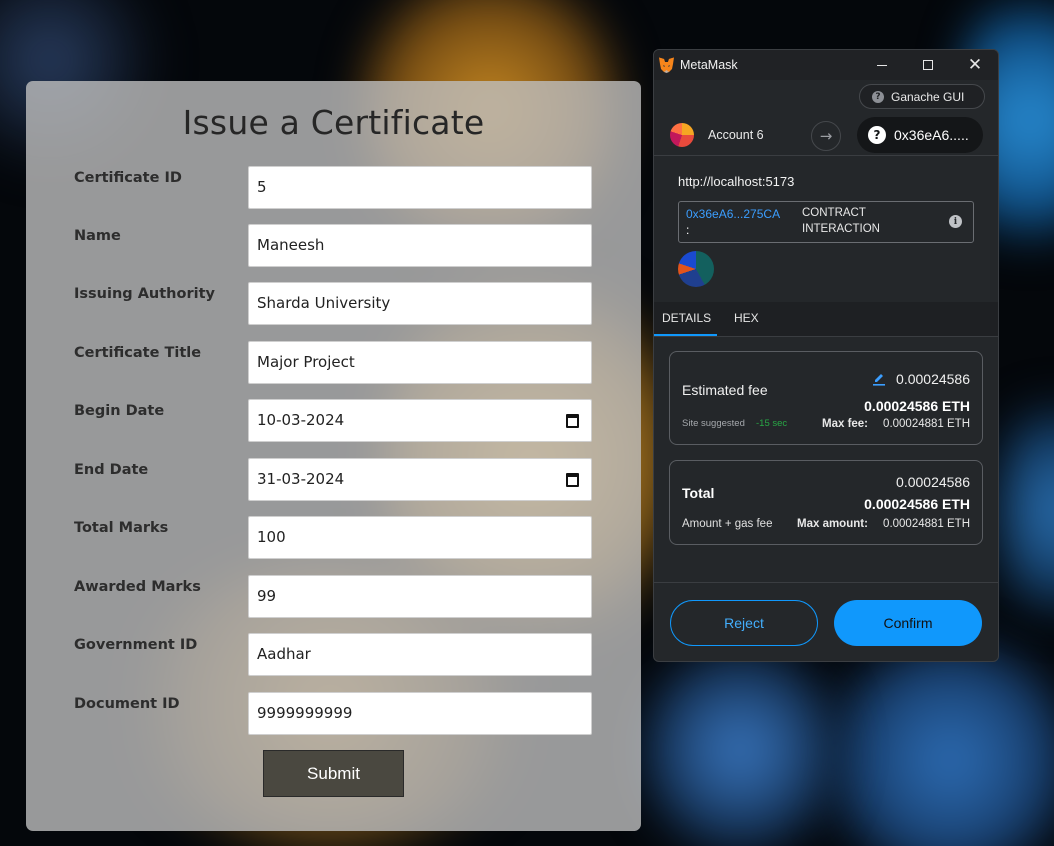 The width and height of the screenshot is (1054, 846). Describe the element at coordinates (826, 582) in the screenshot. I see `footer-divider` at that location.